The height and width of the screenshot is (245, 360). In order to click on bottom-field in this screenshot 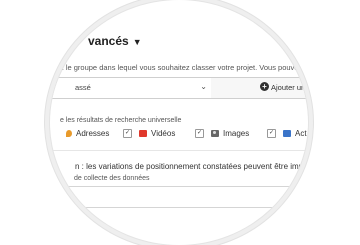, I will do `click(179, 197)`.